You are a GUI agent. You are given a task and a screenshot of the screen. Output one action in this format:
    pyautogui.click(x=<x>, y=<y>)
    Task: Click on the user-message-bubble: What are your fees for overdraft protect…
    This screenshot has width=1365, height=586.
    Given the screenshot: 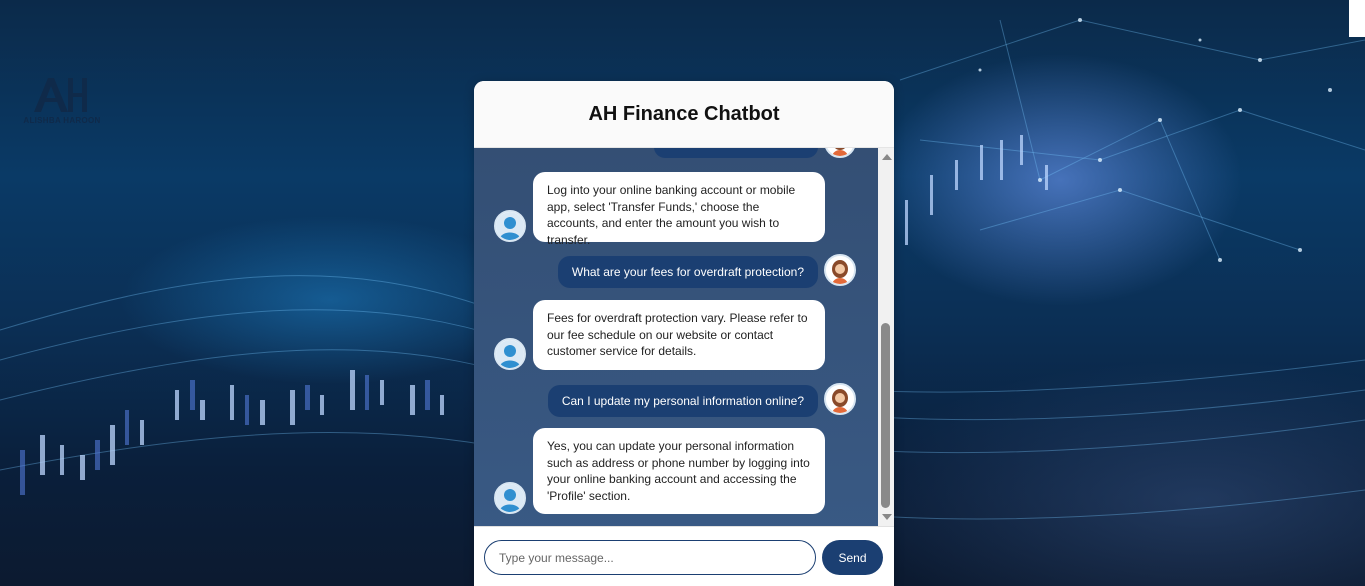 What is the action you would take?
    pyautogui.click(x=687, y=272)
    